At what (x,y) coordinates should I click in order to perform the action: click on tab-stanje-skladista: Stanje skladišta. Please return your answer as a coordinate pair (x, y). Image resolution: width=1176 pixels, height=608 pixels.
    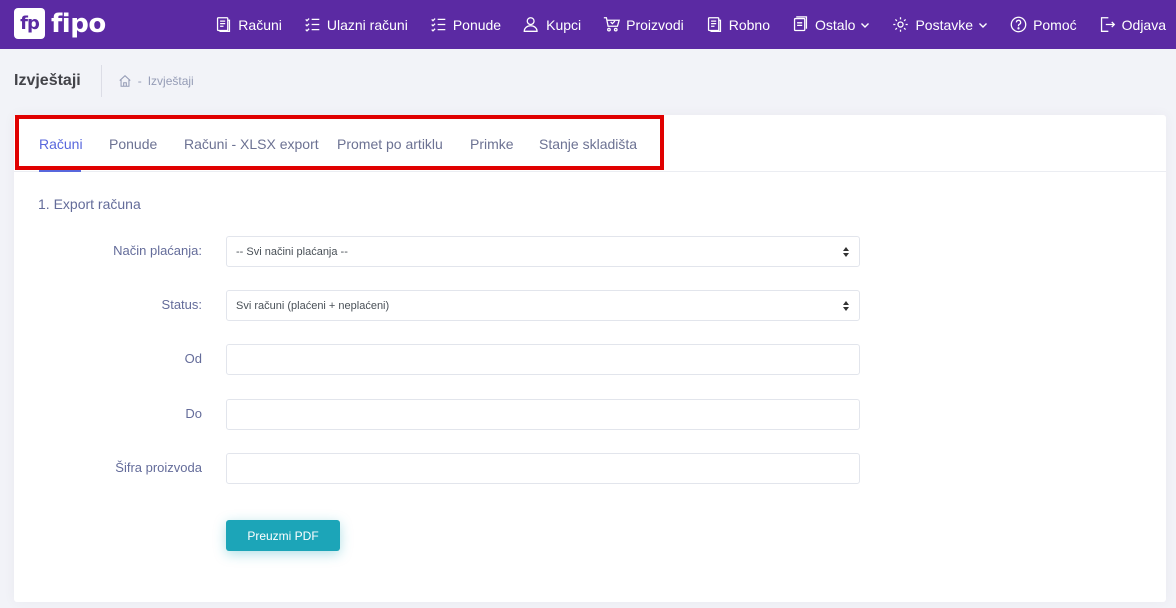
    Looking at the image, I should click on (588, 144).